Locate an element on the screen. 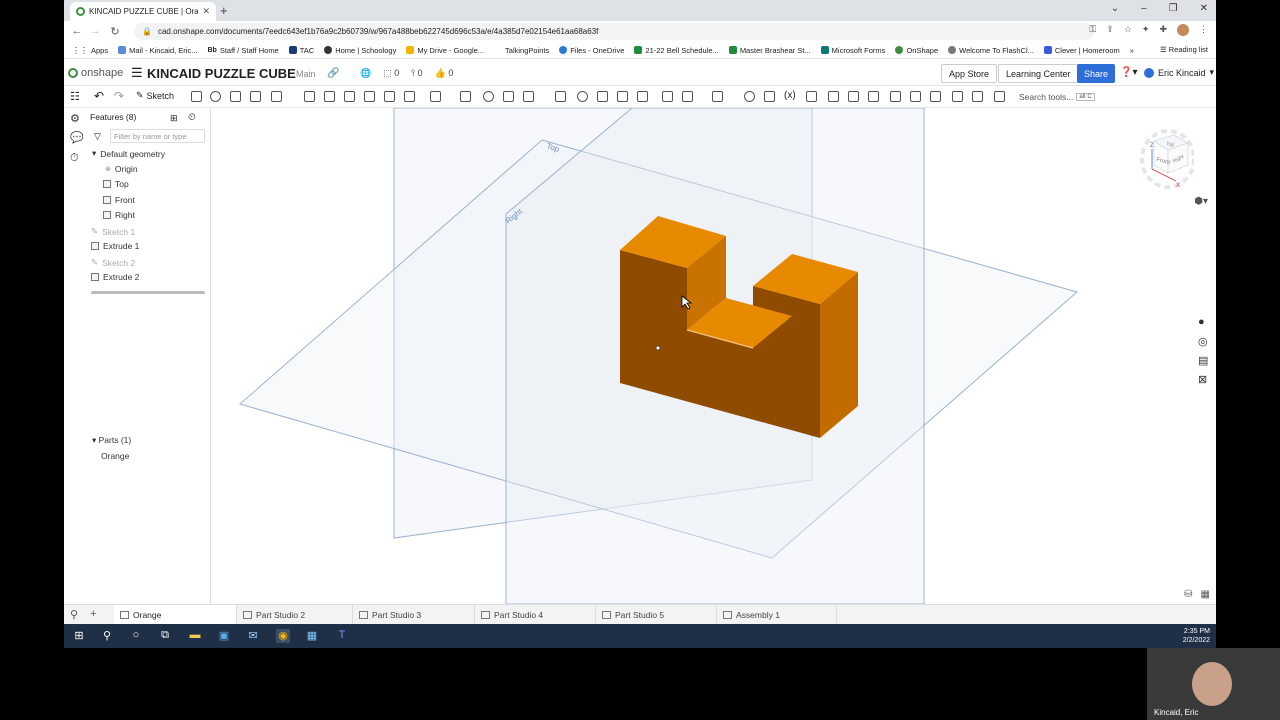 Image resolution: width=1280 pixels, height=720 pixels. browser-tab: KINCAID PUZZLE CUBE | Orange ✕ is located at coordinates (143, 11).